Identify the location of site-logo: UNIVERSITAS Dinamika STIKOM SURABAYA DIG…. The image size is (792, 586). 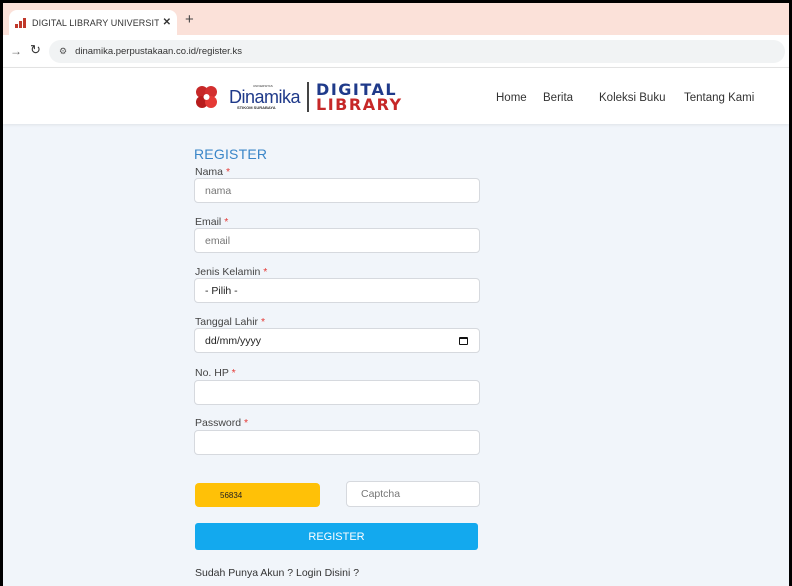
(298, 97).